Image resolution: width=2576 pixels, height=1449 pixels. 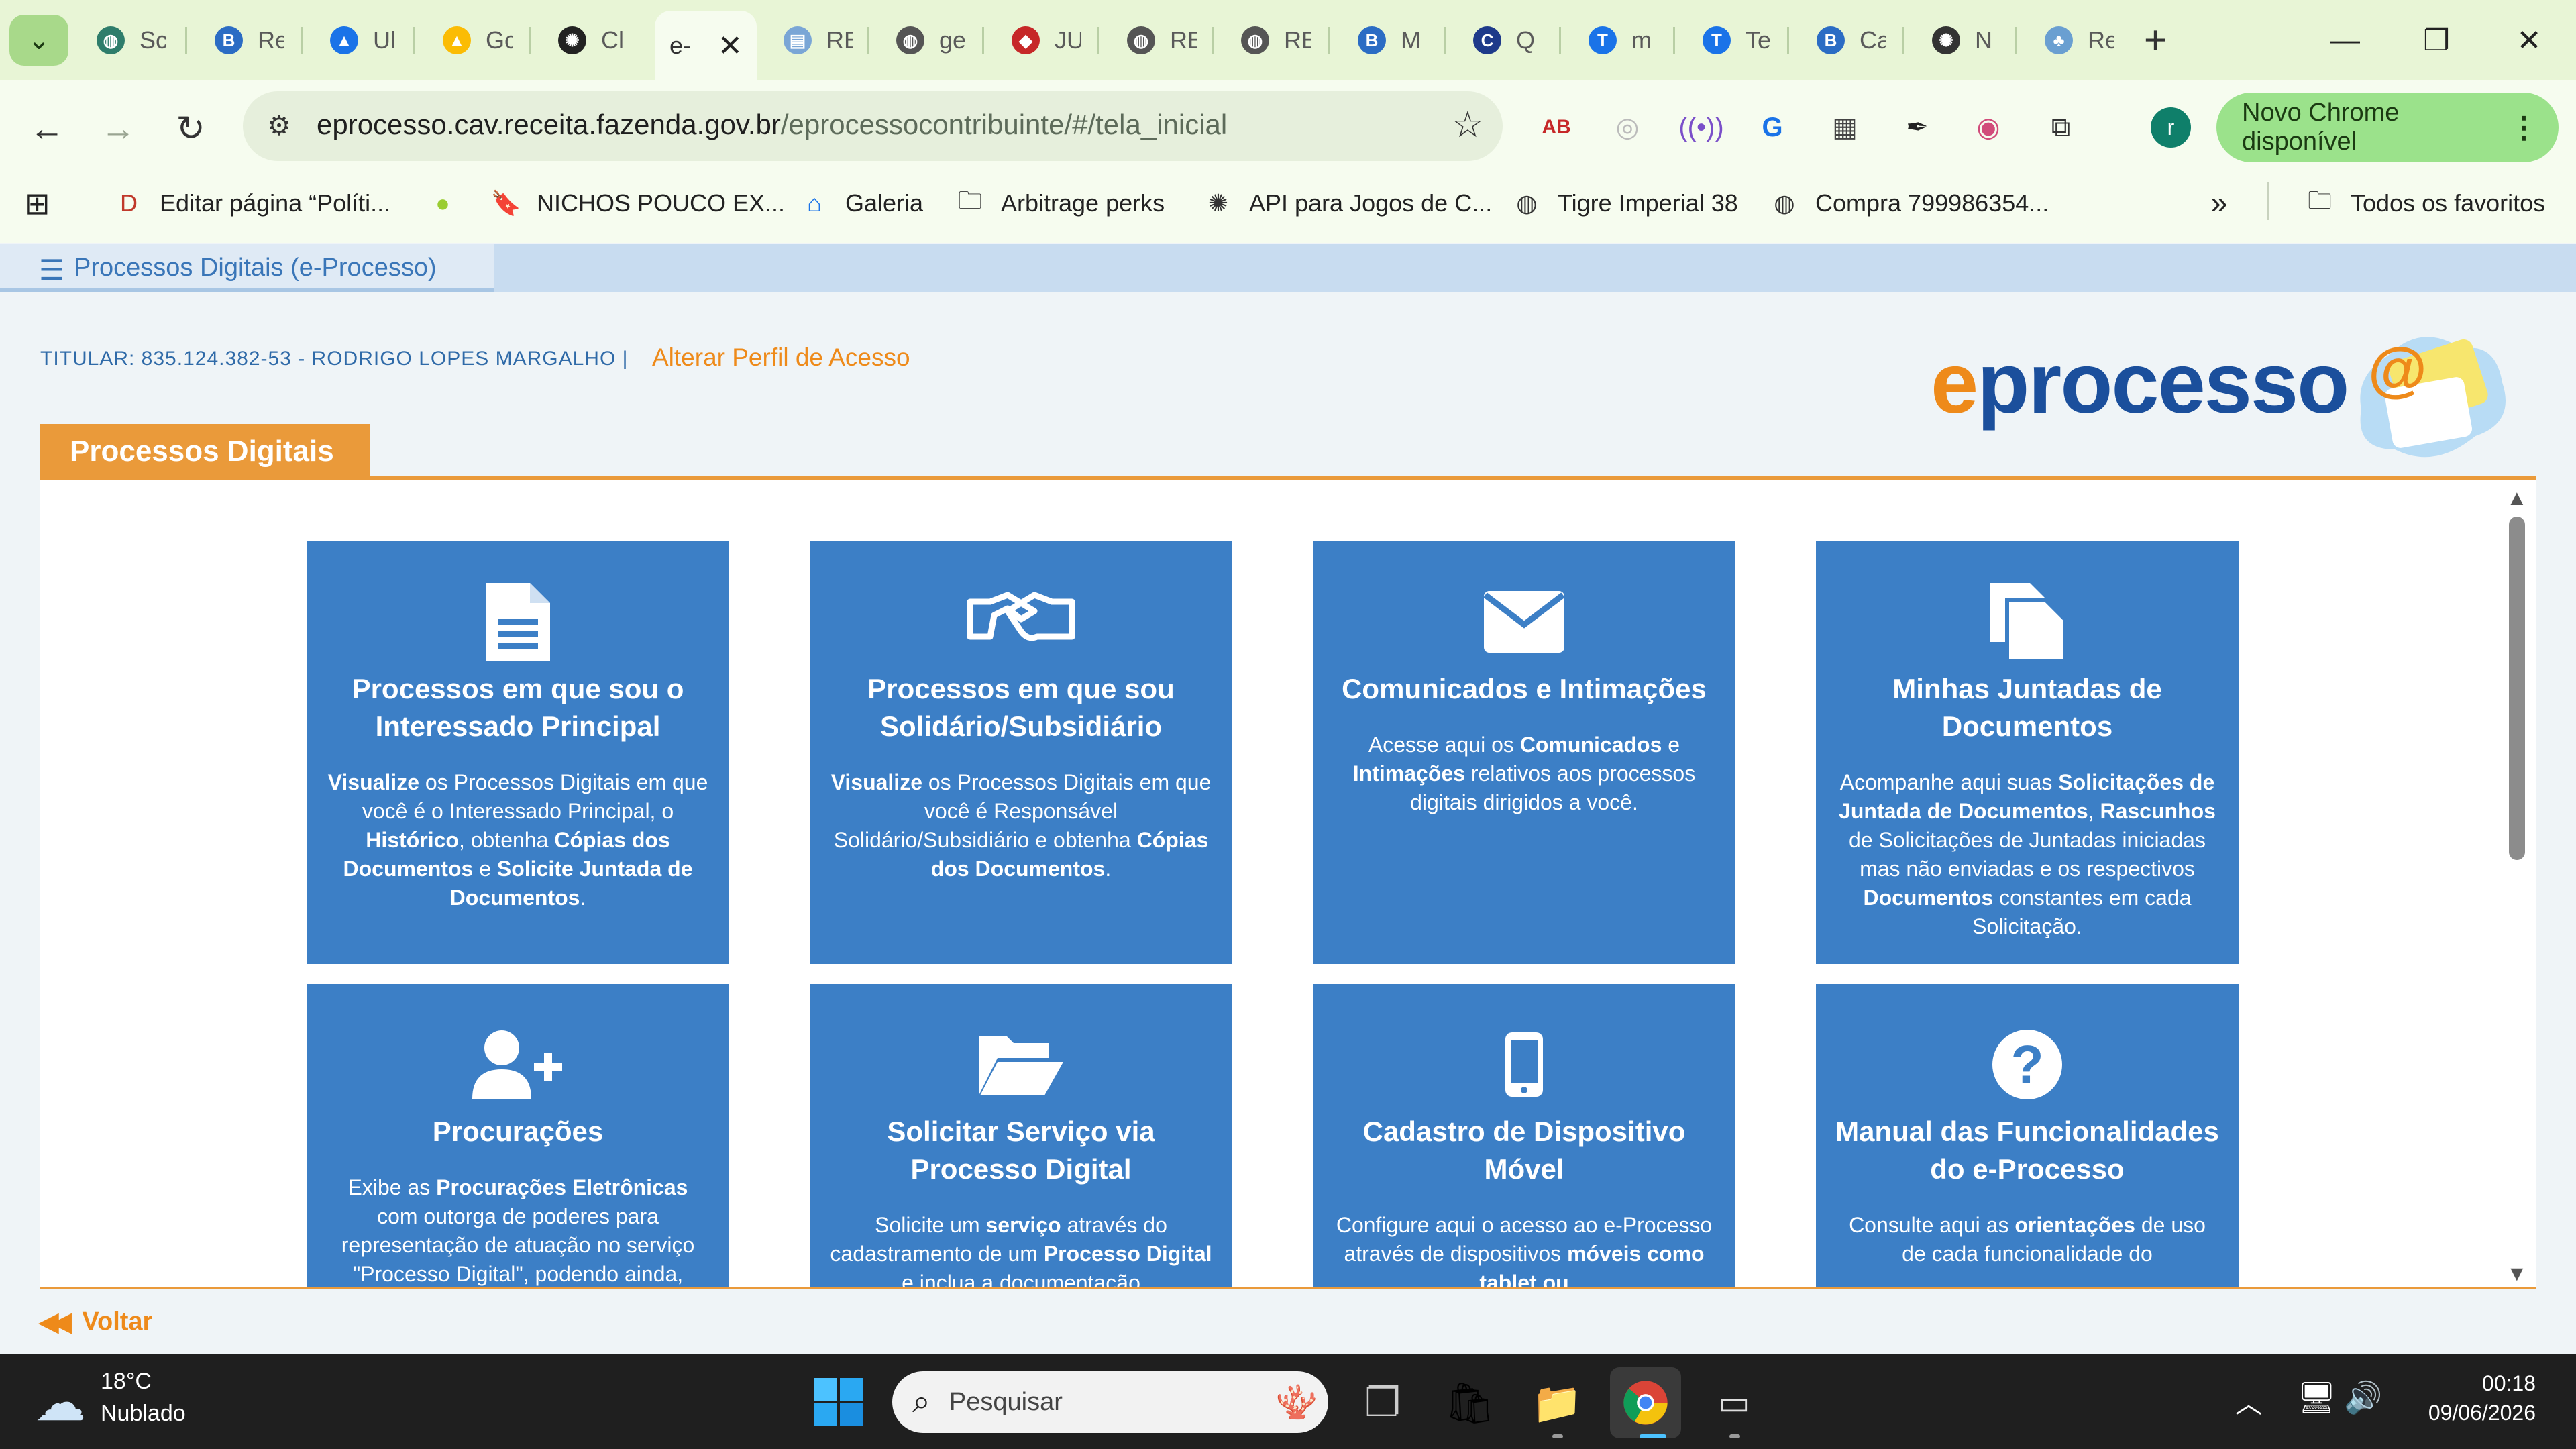 I want to click on all-bookmarks: 🗀 Todos os favoritos, so click(x=2424, y=203).